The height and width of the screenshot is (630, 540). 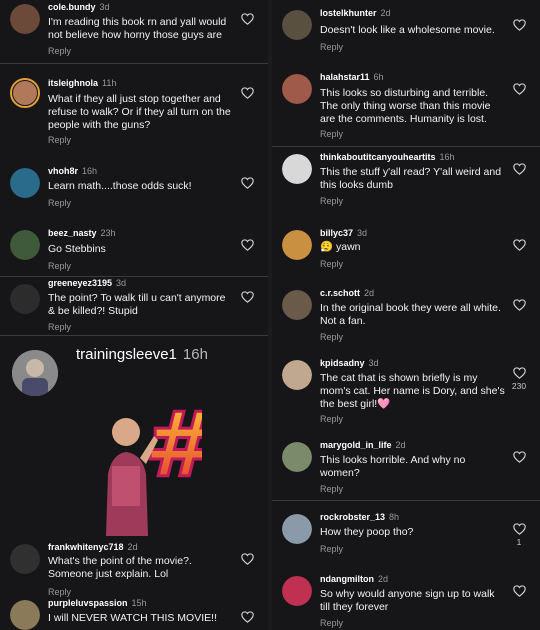 What do you see at coordinates (519, 386) in the screenshot?
I see `like-count: 230` at bounding box center [519, 386].